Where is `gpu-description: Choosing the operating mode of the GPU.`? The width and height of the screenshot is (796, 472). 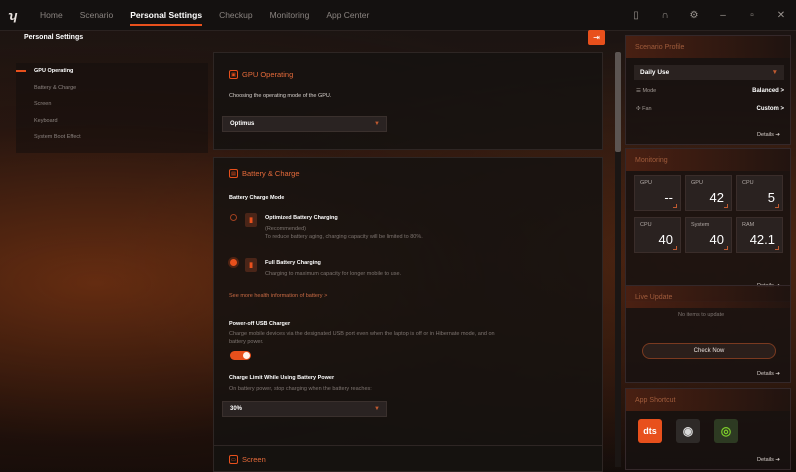 gpu-description: Choosing the operating mode of the GPU. is located at coordinates (280, 96).